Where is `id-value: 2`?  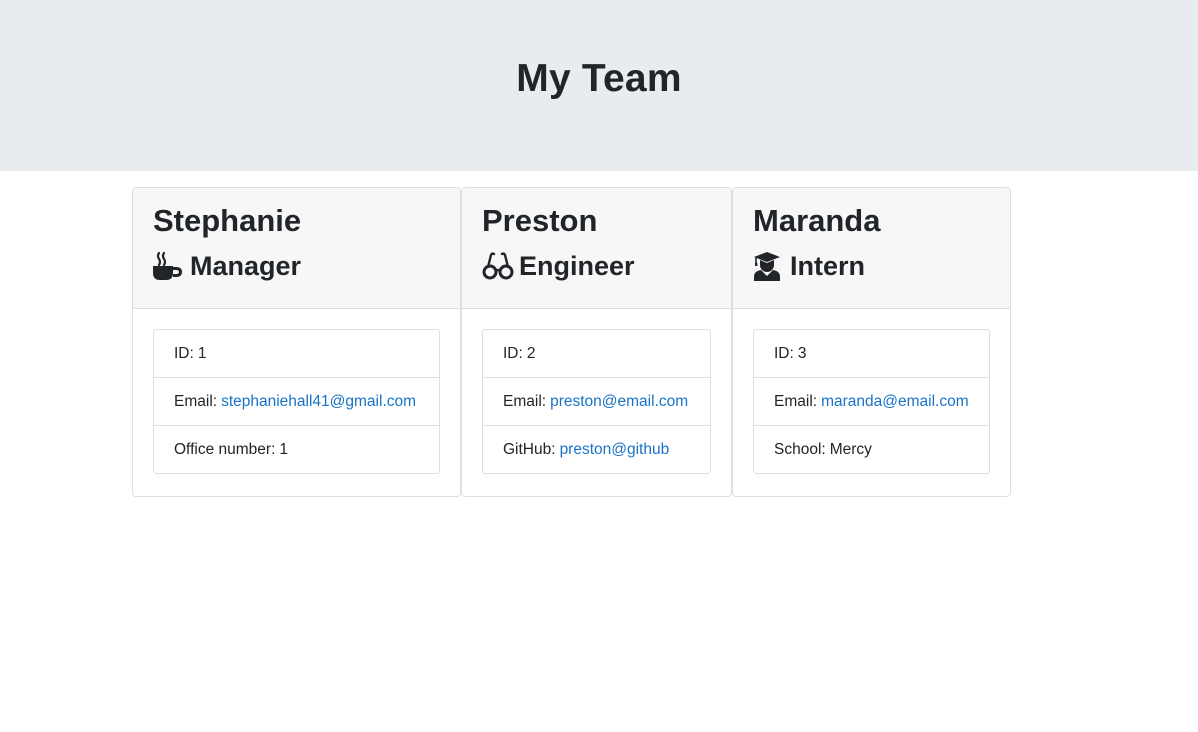
id-value: 2 is located at coordinates (531, 353).